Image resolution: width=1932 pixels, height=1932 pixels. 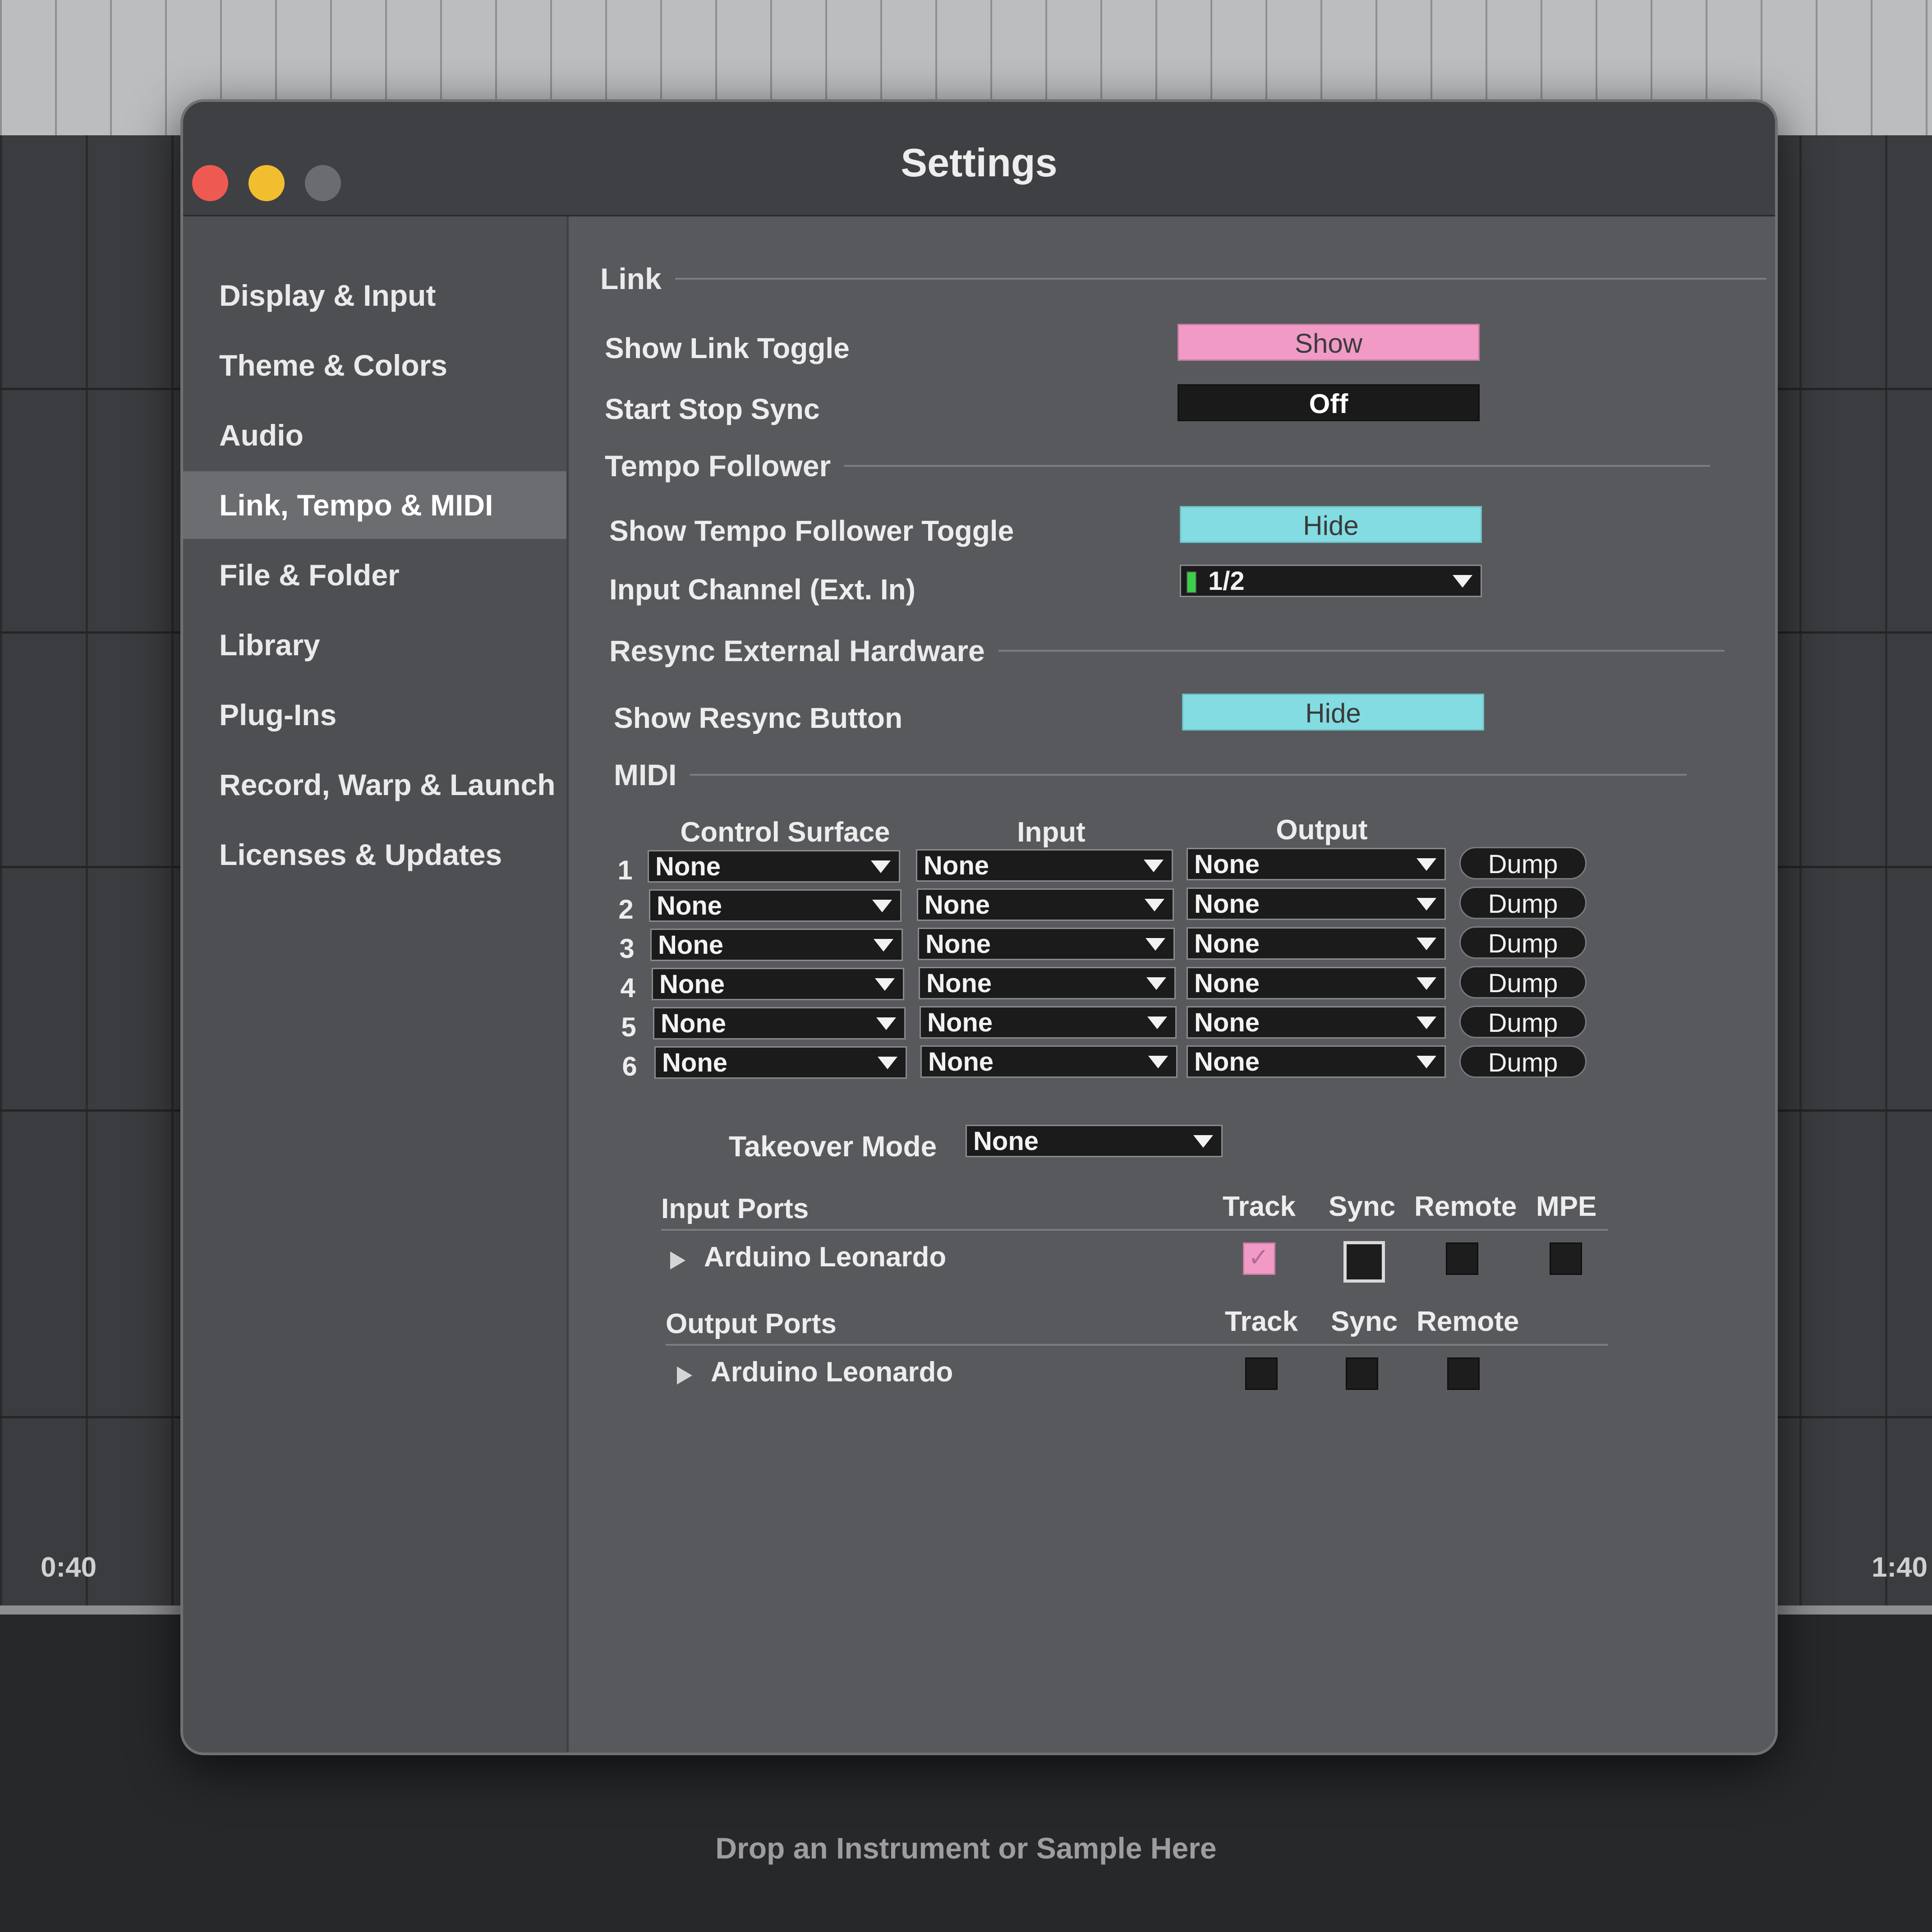 What do you see at coordinates (1094, 1141) in the screenshot?
I see `takeover-mode-select: None` at bounding box center [1094, 1141].